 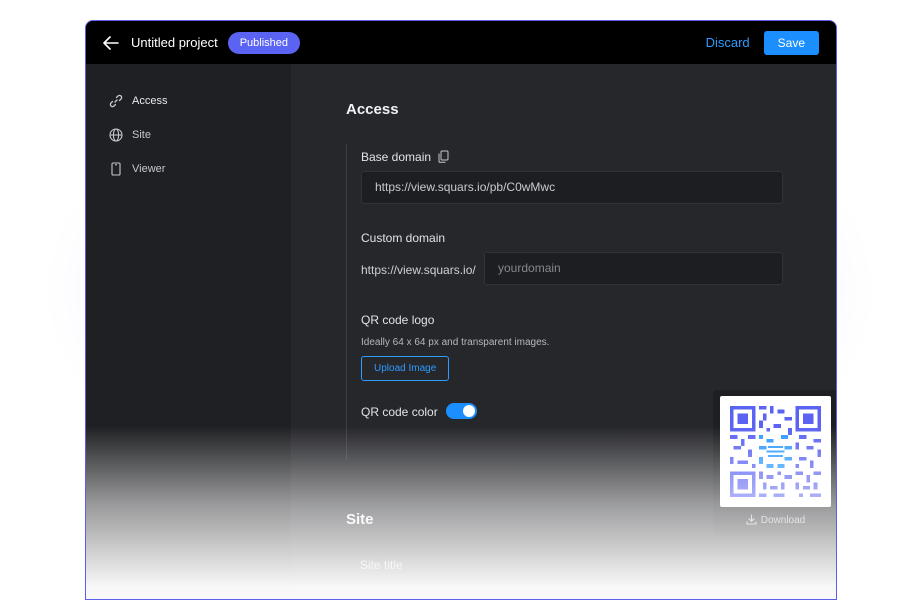 I want to click on sidebar-item-label: Viewer, so click(x=149, y=169).